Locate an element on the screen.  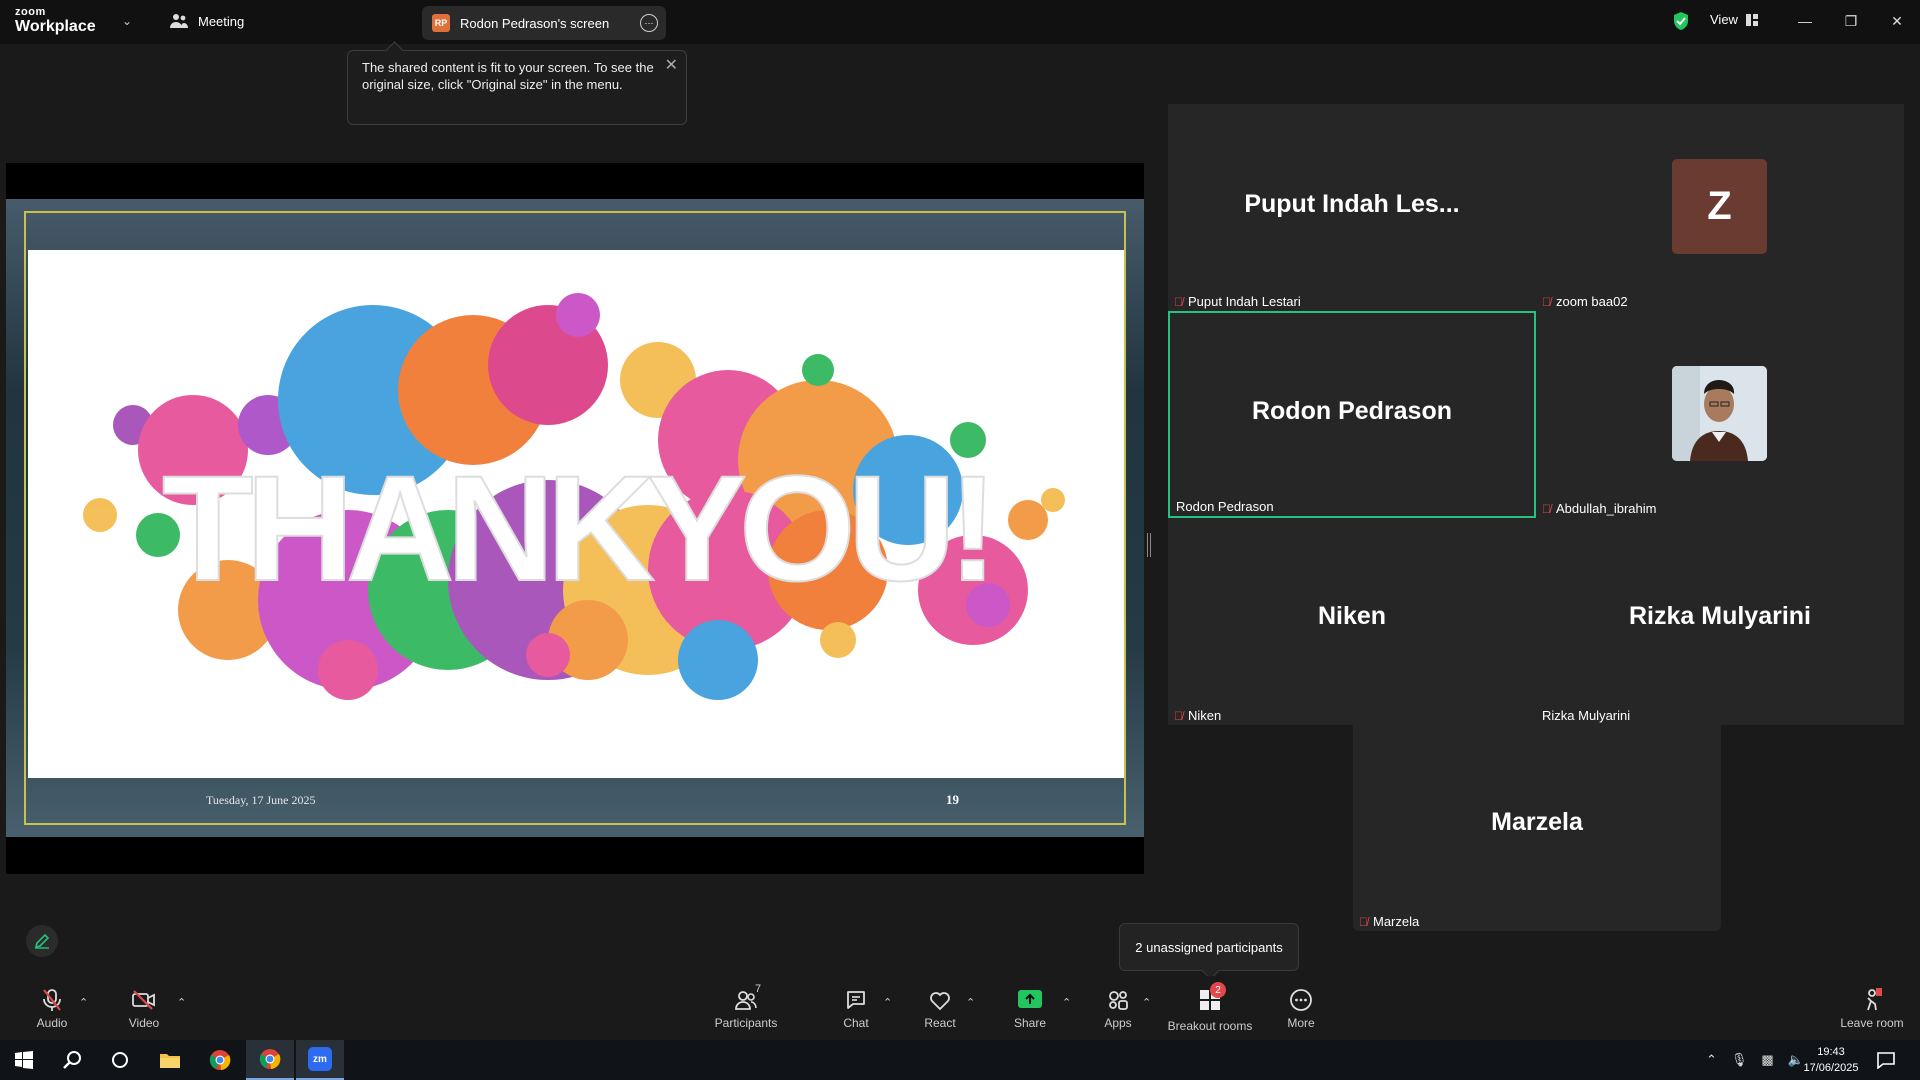
chevron-up-icon: ⌃ is located at coordinates (1711, 1060).